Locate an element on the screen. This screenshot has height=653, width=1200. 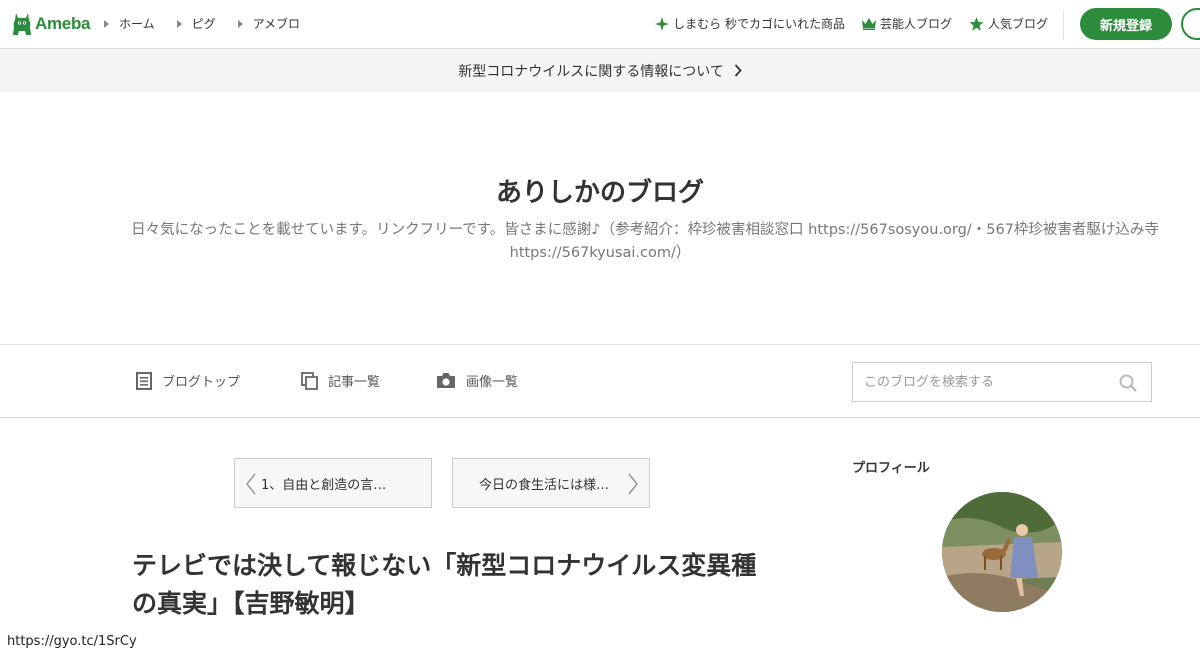
star-icon is located at coordinates (976, 23).